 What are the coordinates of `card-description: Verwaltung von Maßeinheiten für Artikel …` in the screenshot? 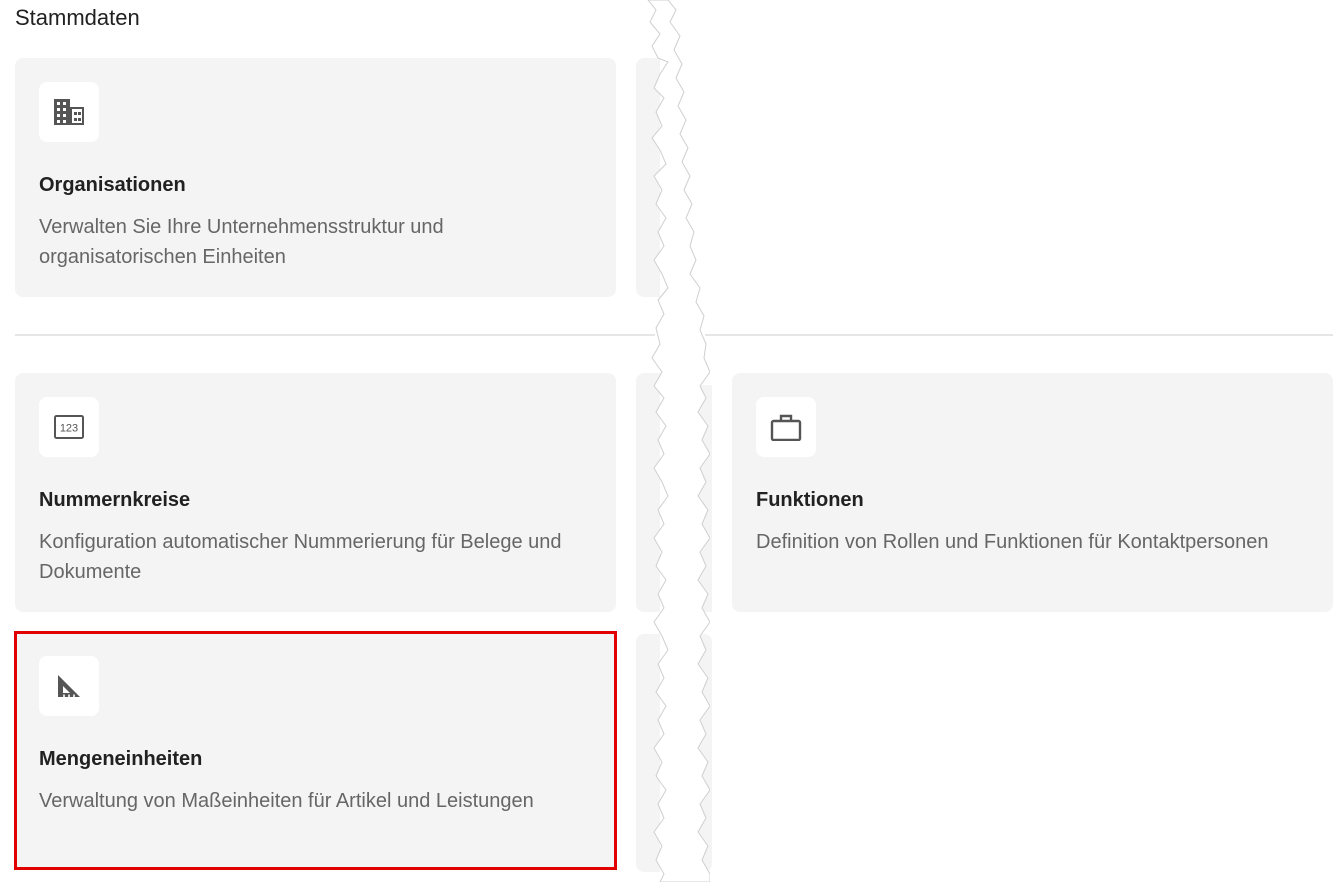 It's located at (286, 801).